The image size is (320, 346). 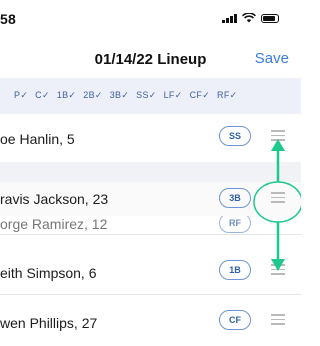 I want to click on position-badge: RF, so click(x=235, y=224).